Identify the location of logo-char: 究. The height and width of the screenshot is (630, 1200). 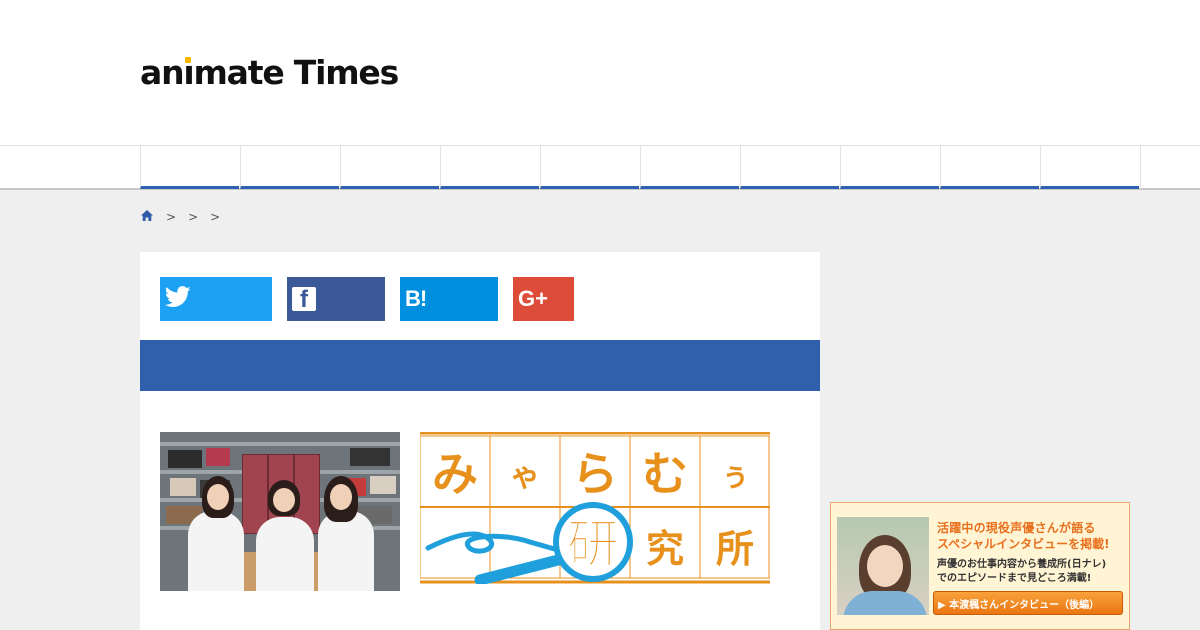
(665, 549).